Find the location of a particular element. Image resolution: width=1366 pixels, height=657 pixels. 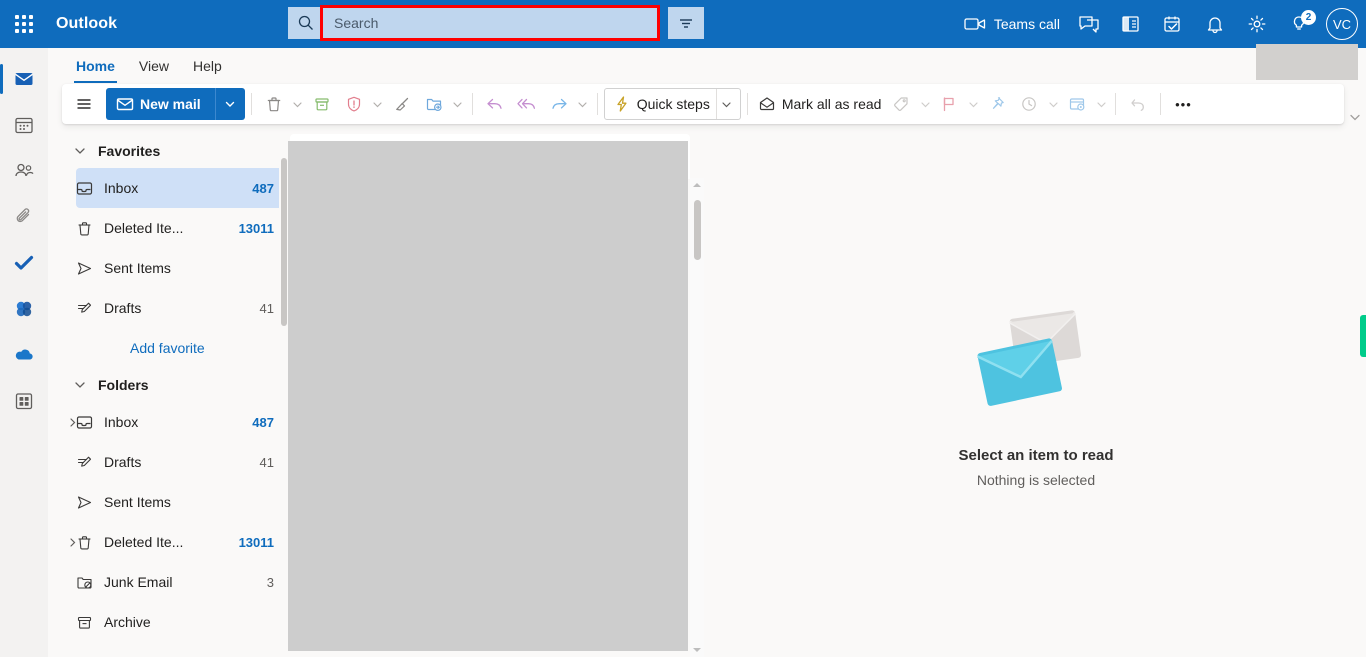

quick-steps-dropdown is located at coordinates (725, 104).